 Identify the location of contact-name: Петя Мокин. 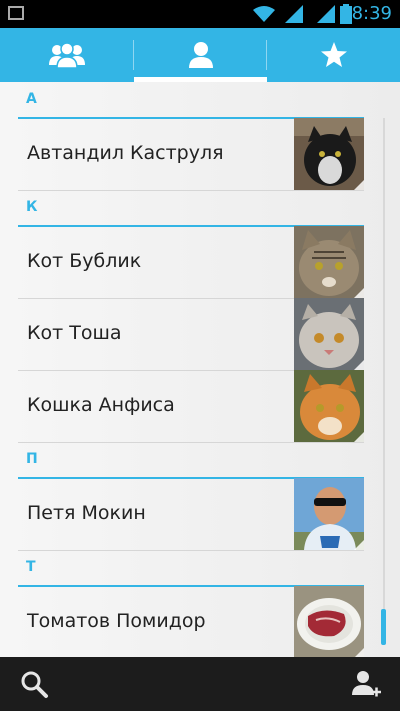
(86, 513).